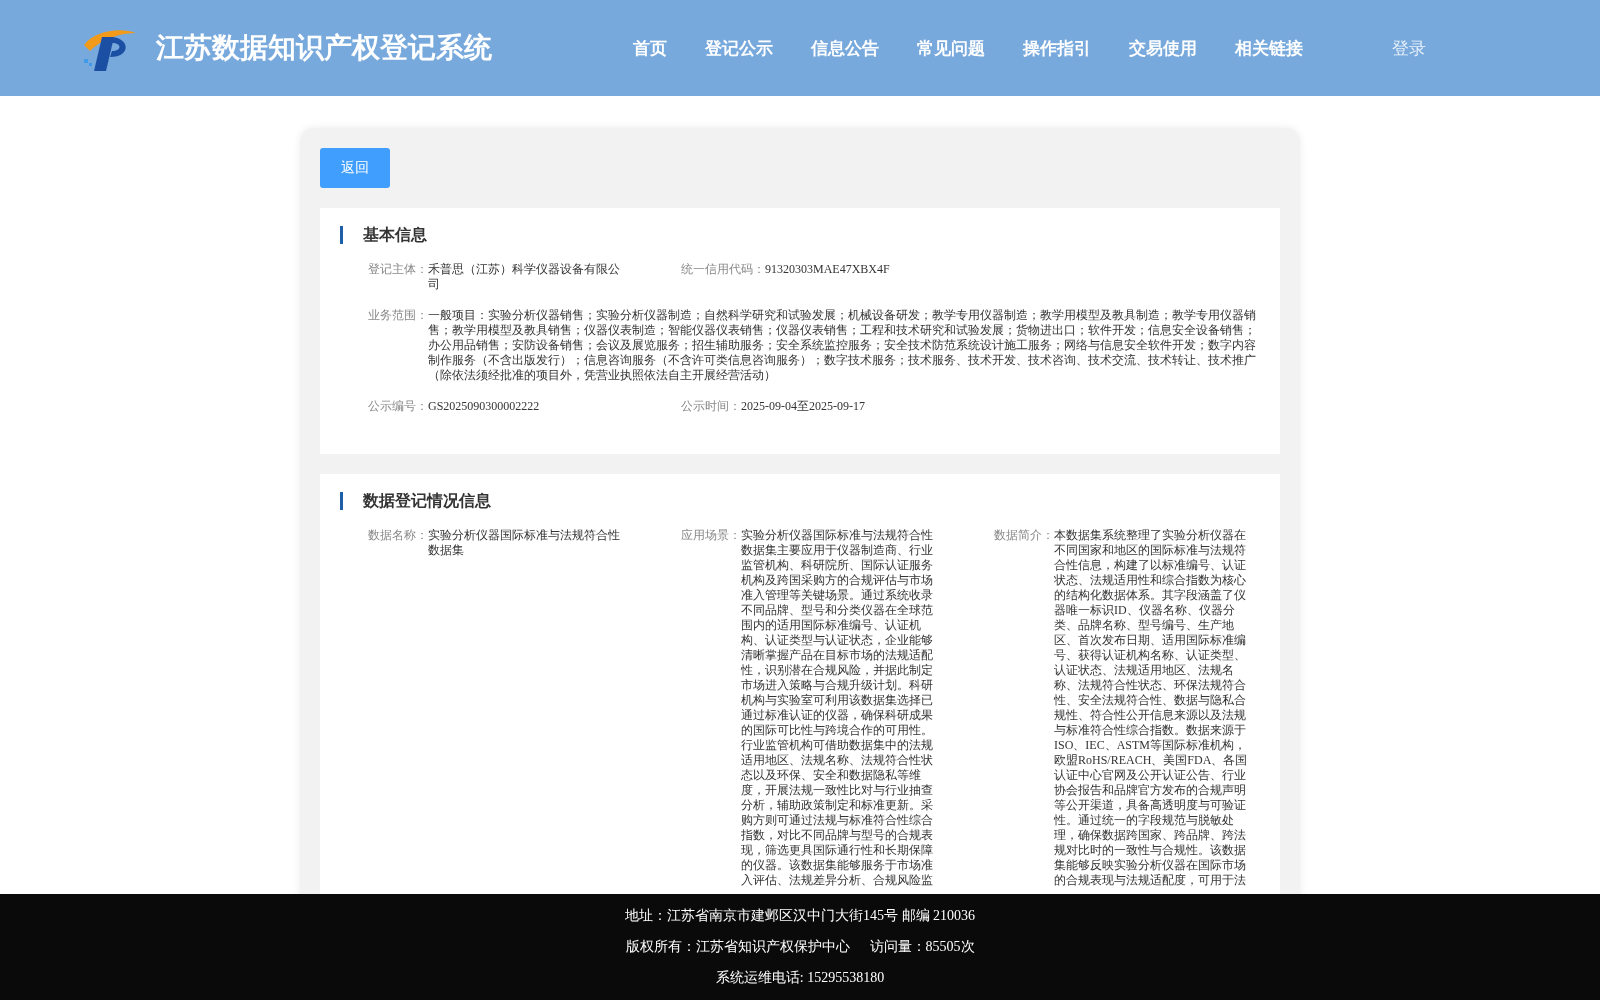  Describe the element at coordinates (484, 406) in the screenshot. I see `field-value: GS2025090300002222` at that location.